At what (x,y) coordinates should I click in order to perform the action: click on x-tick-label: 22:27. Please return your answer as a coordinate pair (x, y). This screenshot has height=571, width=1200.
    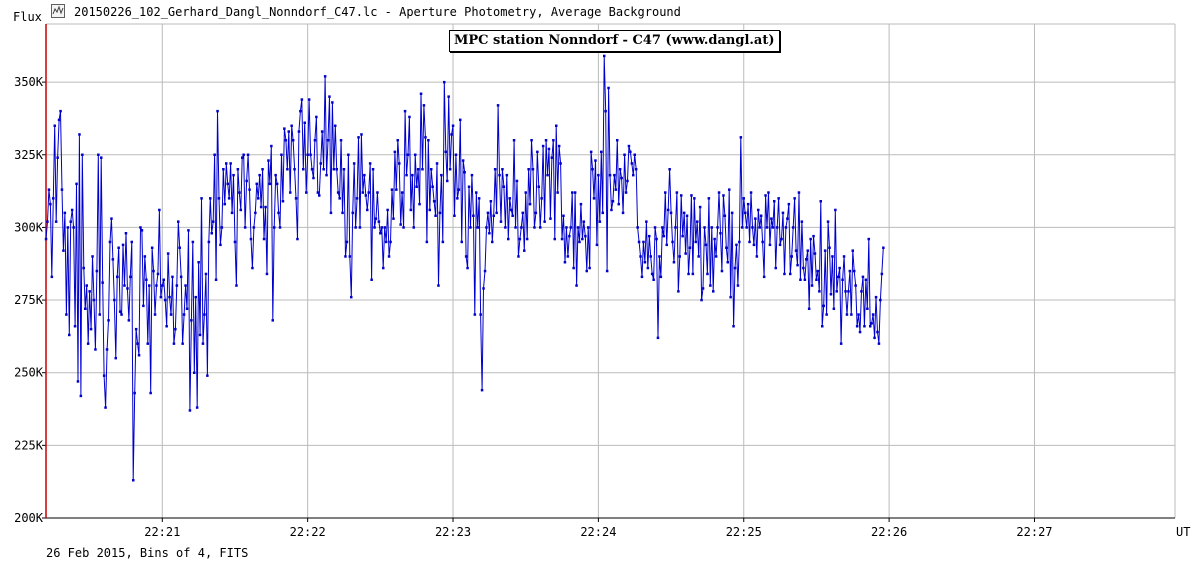
    Looking at the image, I should click on (1034, 532).